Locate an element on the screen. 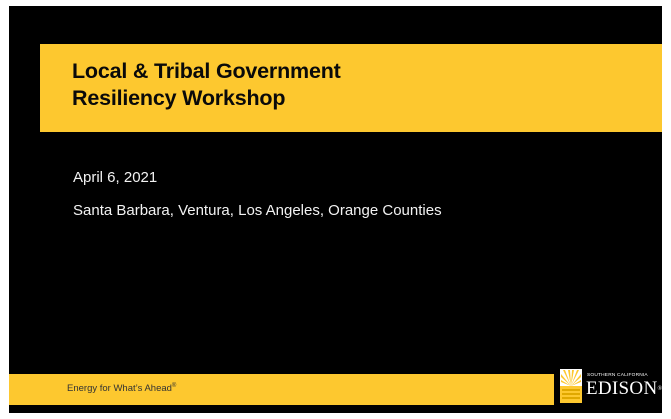 This screenshot has height=419, width=671. logo-registered-mark: ® is located at coordinates (659, 389).